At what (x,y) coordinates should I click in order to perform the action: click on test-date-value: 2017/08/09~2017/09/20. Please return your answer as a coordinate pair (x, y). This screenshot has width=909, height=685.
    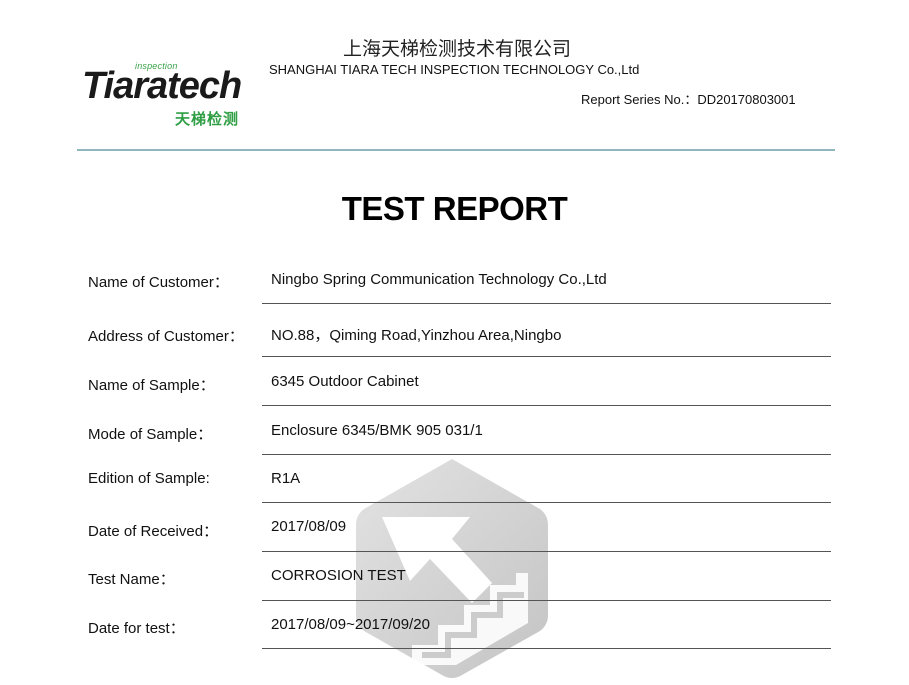
    Looking at the image, I should click on (350, 624).